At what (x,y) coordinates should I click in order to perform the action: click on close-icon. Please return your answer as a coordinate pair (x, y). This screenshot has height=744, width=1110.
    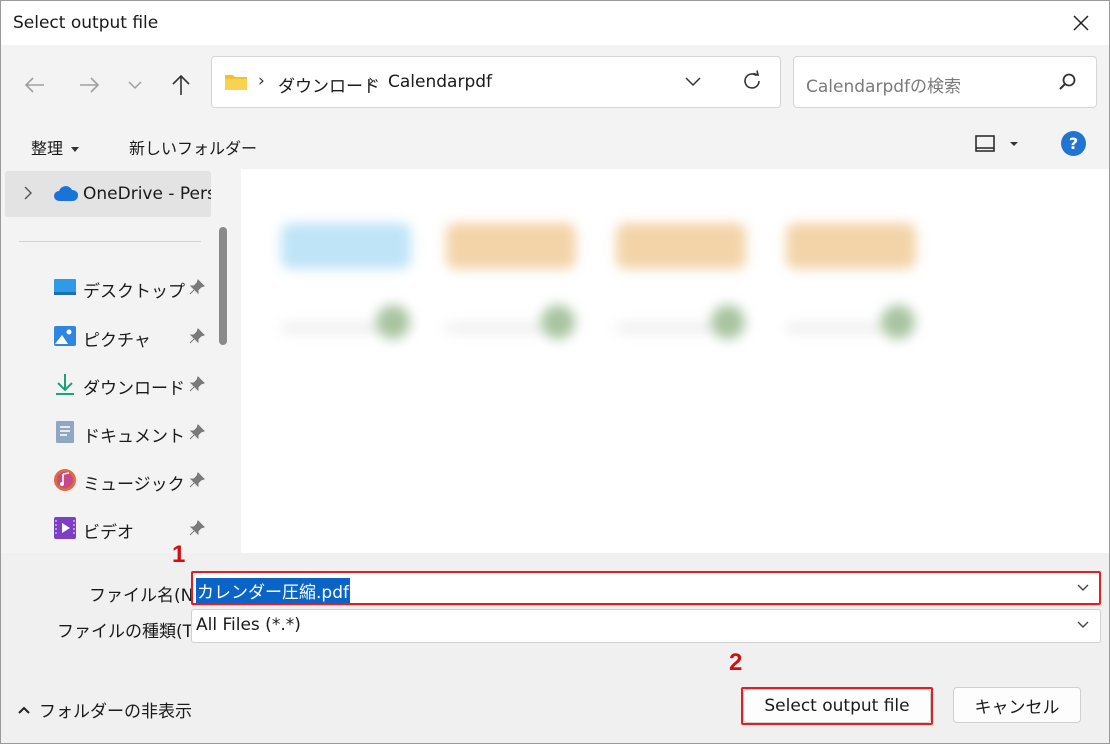
    Looking at the image, I should click on (1081, 23).